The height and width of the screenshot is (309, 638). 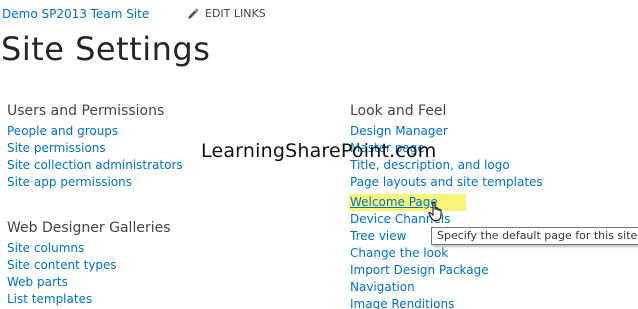 What do you see at coordinates (446, 182) in the screenshot?
I see `link-page-layouts-site-templates: Page layouts and site templates` at bounding box center [446, 182].